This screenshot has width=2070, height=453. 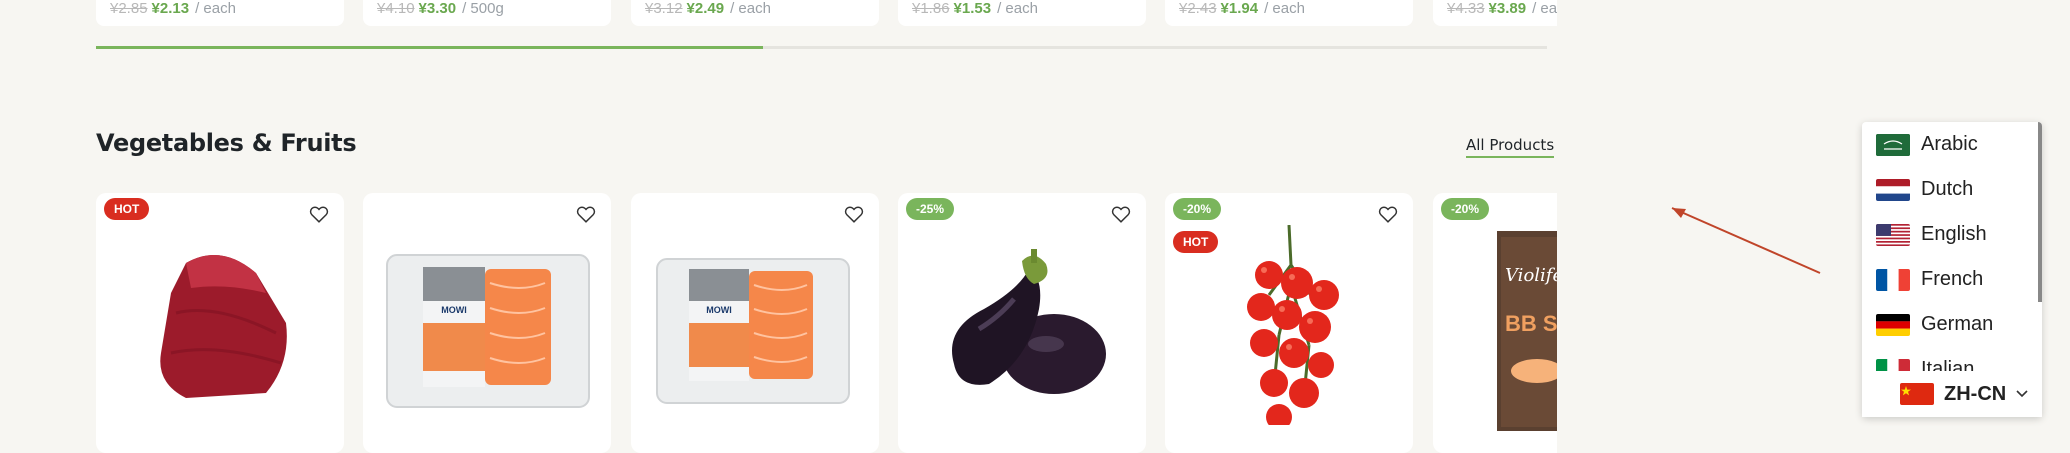 What do you see at coordinates (170, 8) in the screenshot?
I see `sale-price: ¥2.13` at bounding box center [170, 8].